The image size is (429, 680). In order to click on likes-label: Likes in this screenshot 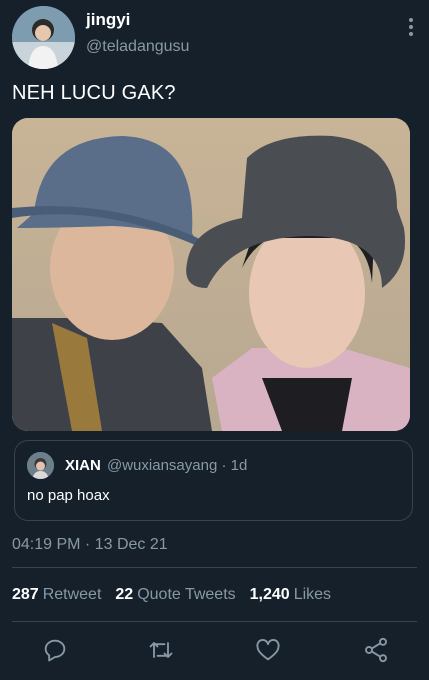, I will do `click(312, 594)`.